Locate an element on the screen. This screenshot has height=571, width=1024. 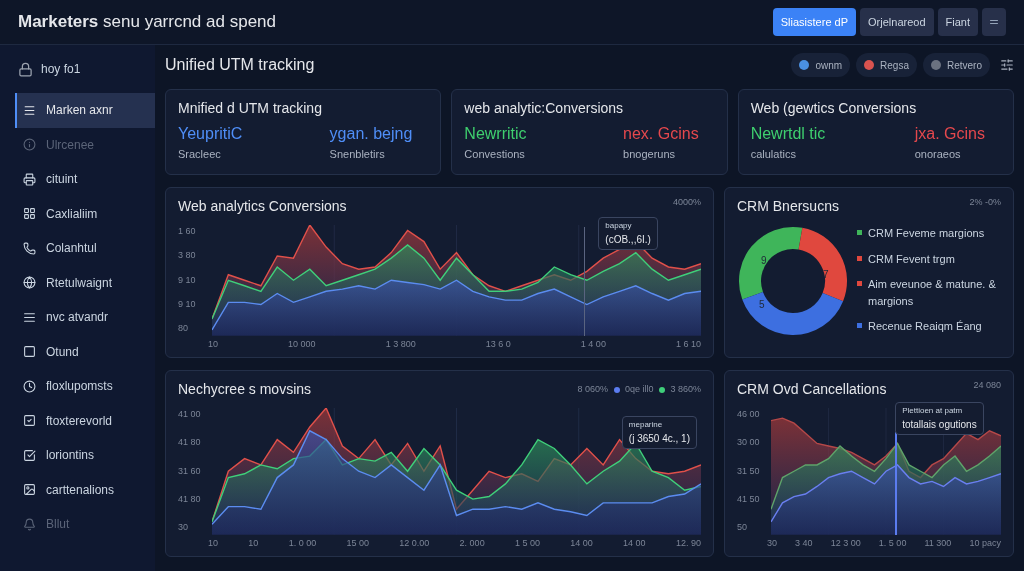
sidebar-item: nvc atvandr is located at coordinates (85, 317).